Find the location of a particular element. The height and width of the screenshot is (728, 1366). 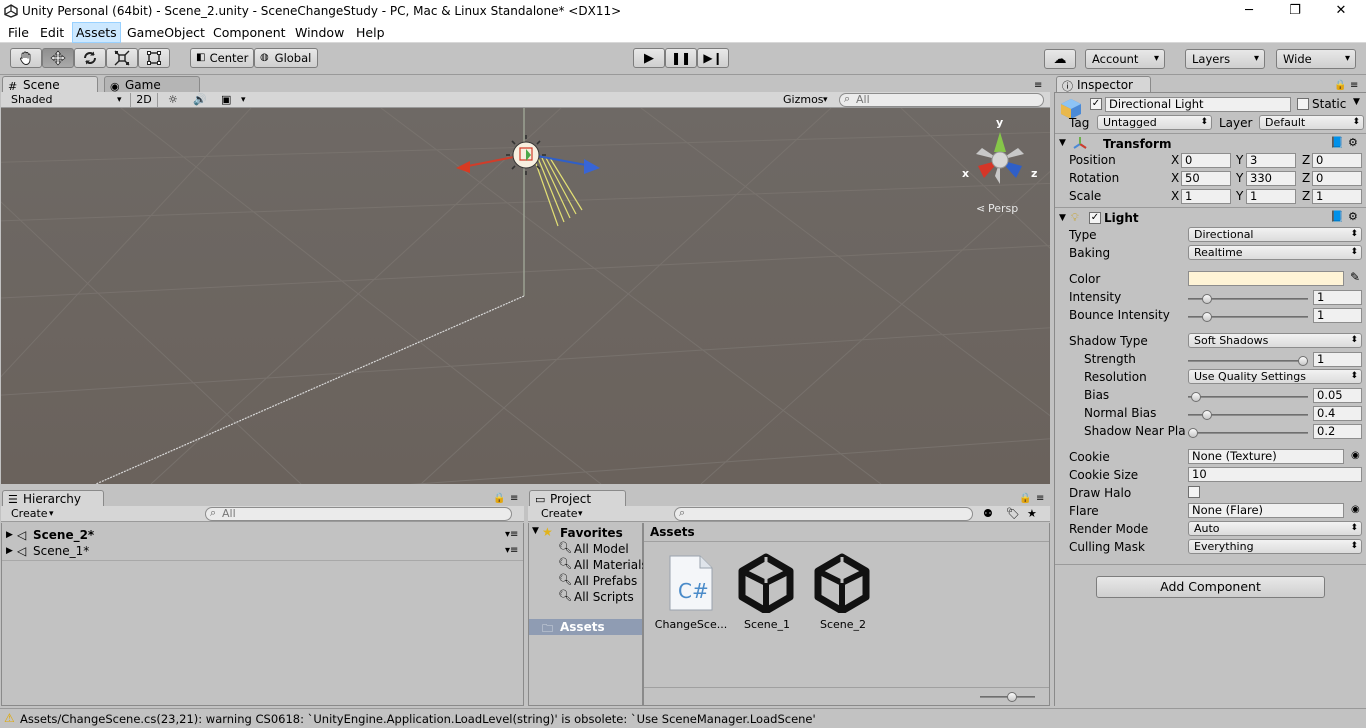

rotation-x-field: 50 is located at coordinates (1206, 178).